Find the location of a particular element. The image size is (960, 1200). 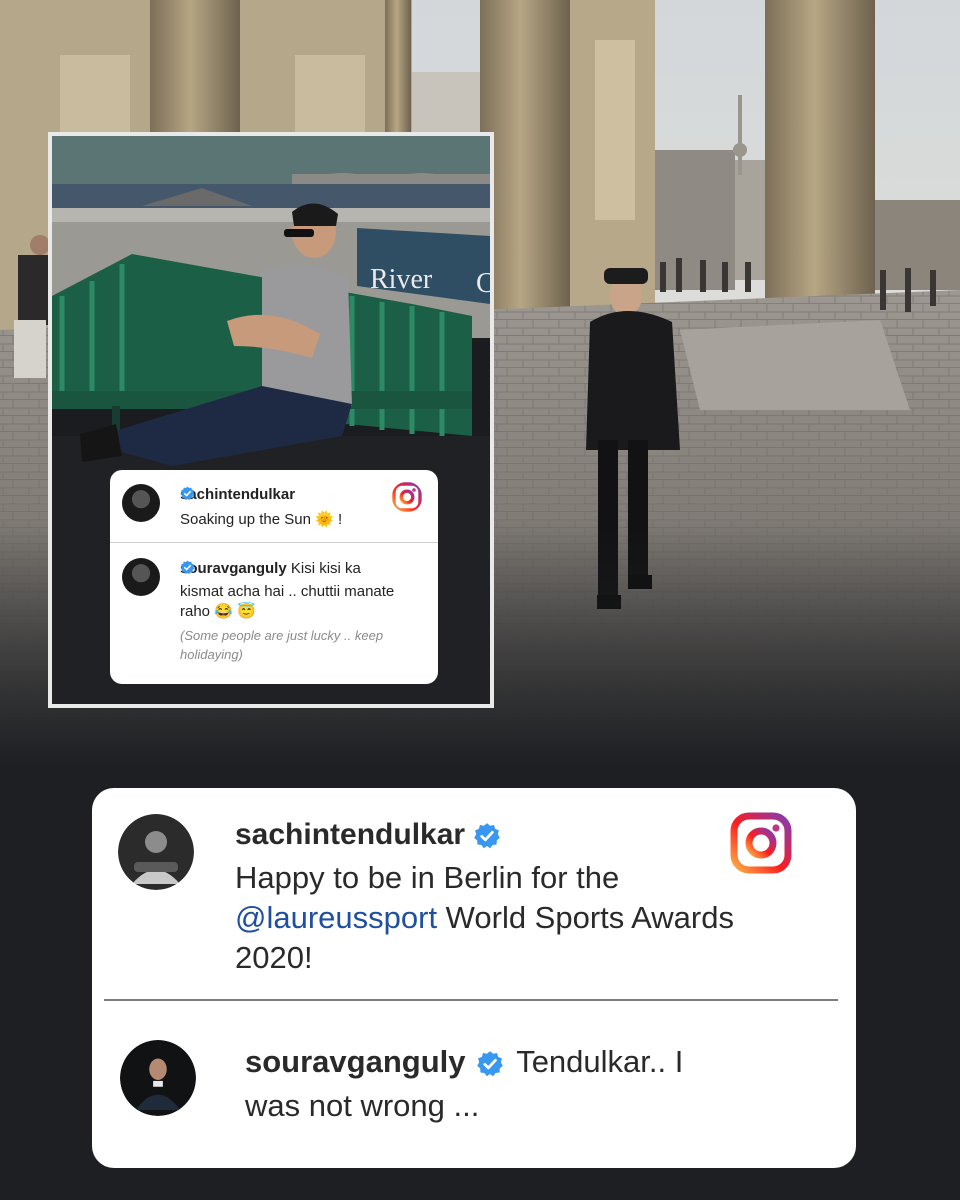

inset-translation-1: (Some people are just lucky .. keep is located at coordinates (282, 635).